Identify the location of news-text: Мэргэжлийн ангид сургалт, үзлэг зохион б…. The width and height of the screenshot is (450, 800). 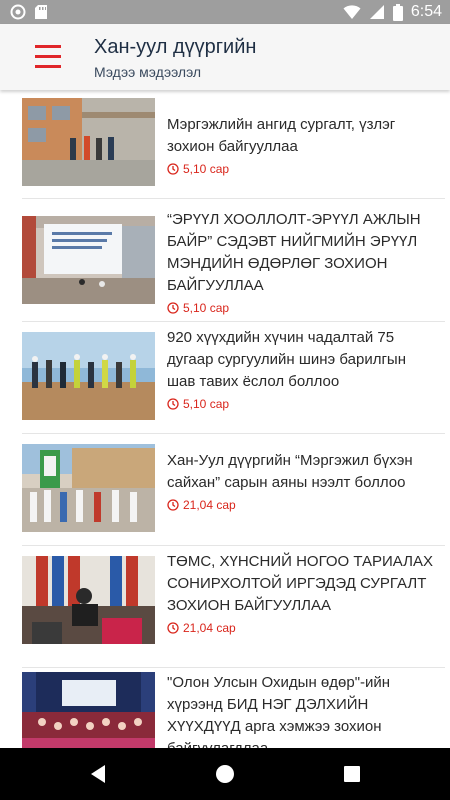
(301, 145).